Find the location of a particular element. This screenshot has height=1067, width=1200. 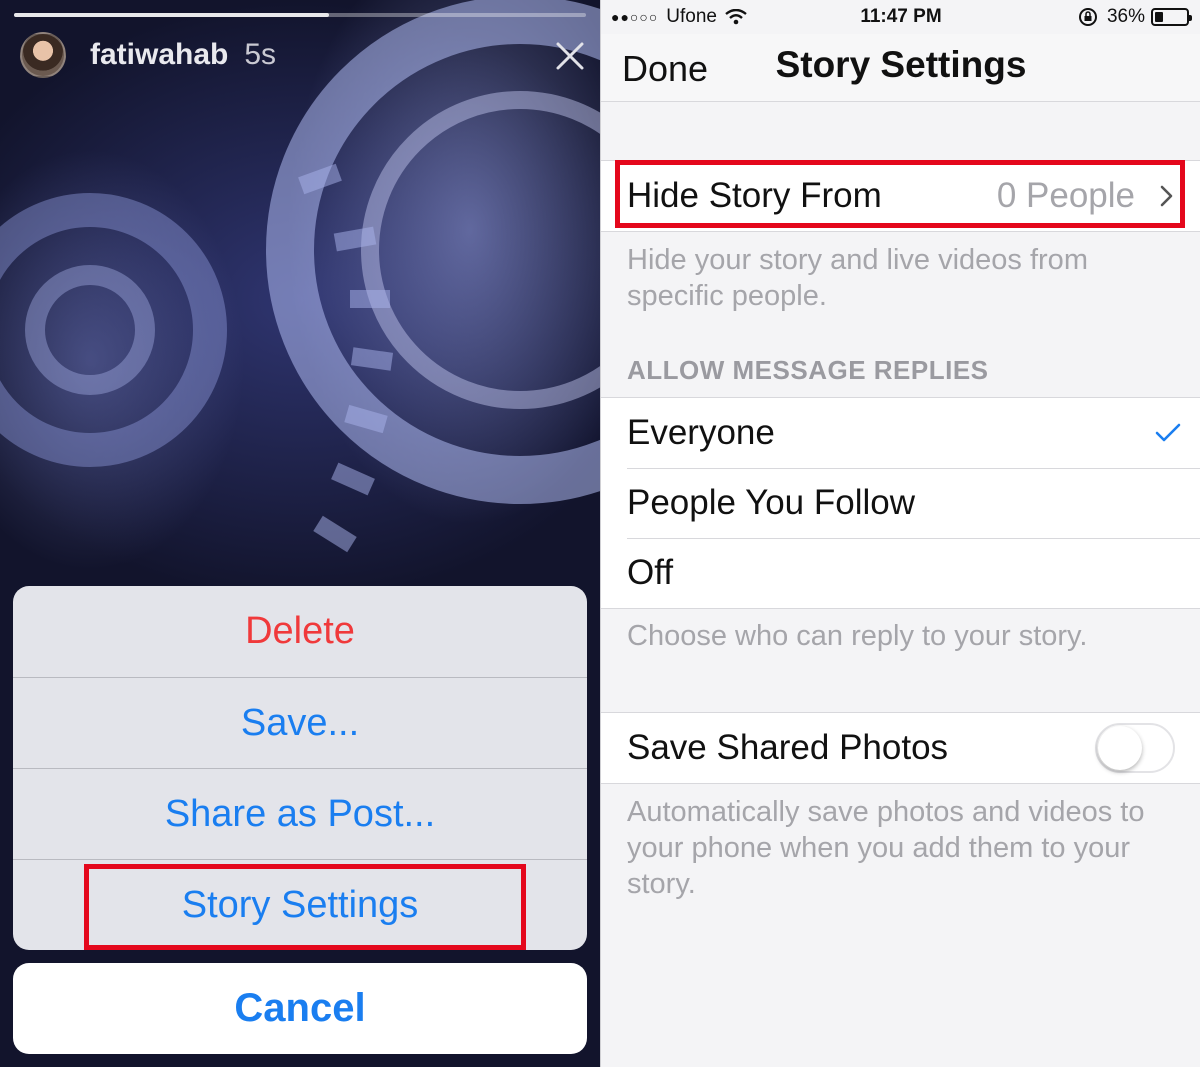

save-shared-photos-row: Save Shared Photos is located at coordinates (900, 748).